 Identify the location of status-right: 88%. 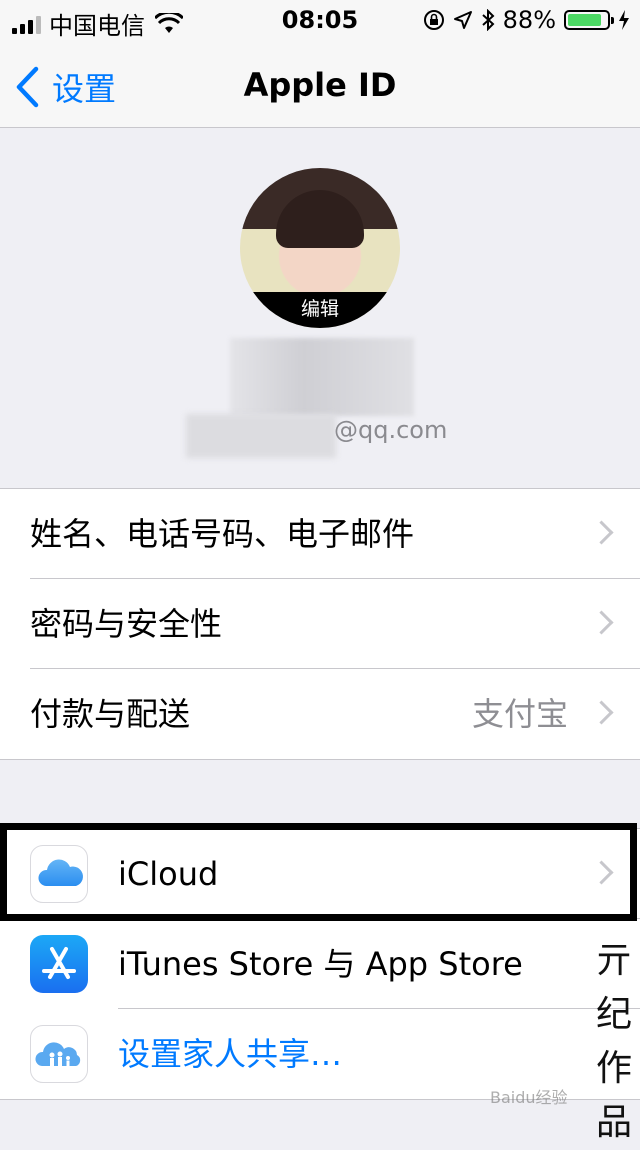
(526, 20).